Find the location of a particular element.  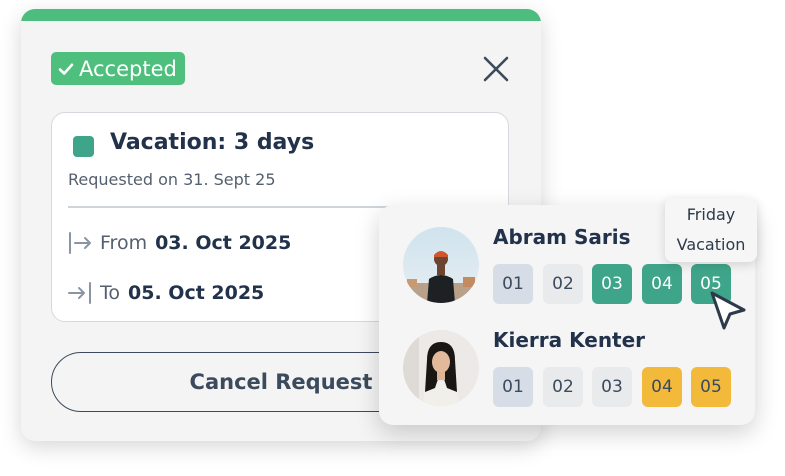

to-date: 05. Oct 2025 is located at coordinates (196, 293).